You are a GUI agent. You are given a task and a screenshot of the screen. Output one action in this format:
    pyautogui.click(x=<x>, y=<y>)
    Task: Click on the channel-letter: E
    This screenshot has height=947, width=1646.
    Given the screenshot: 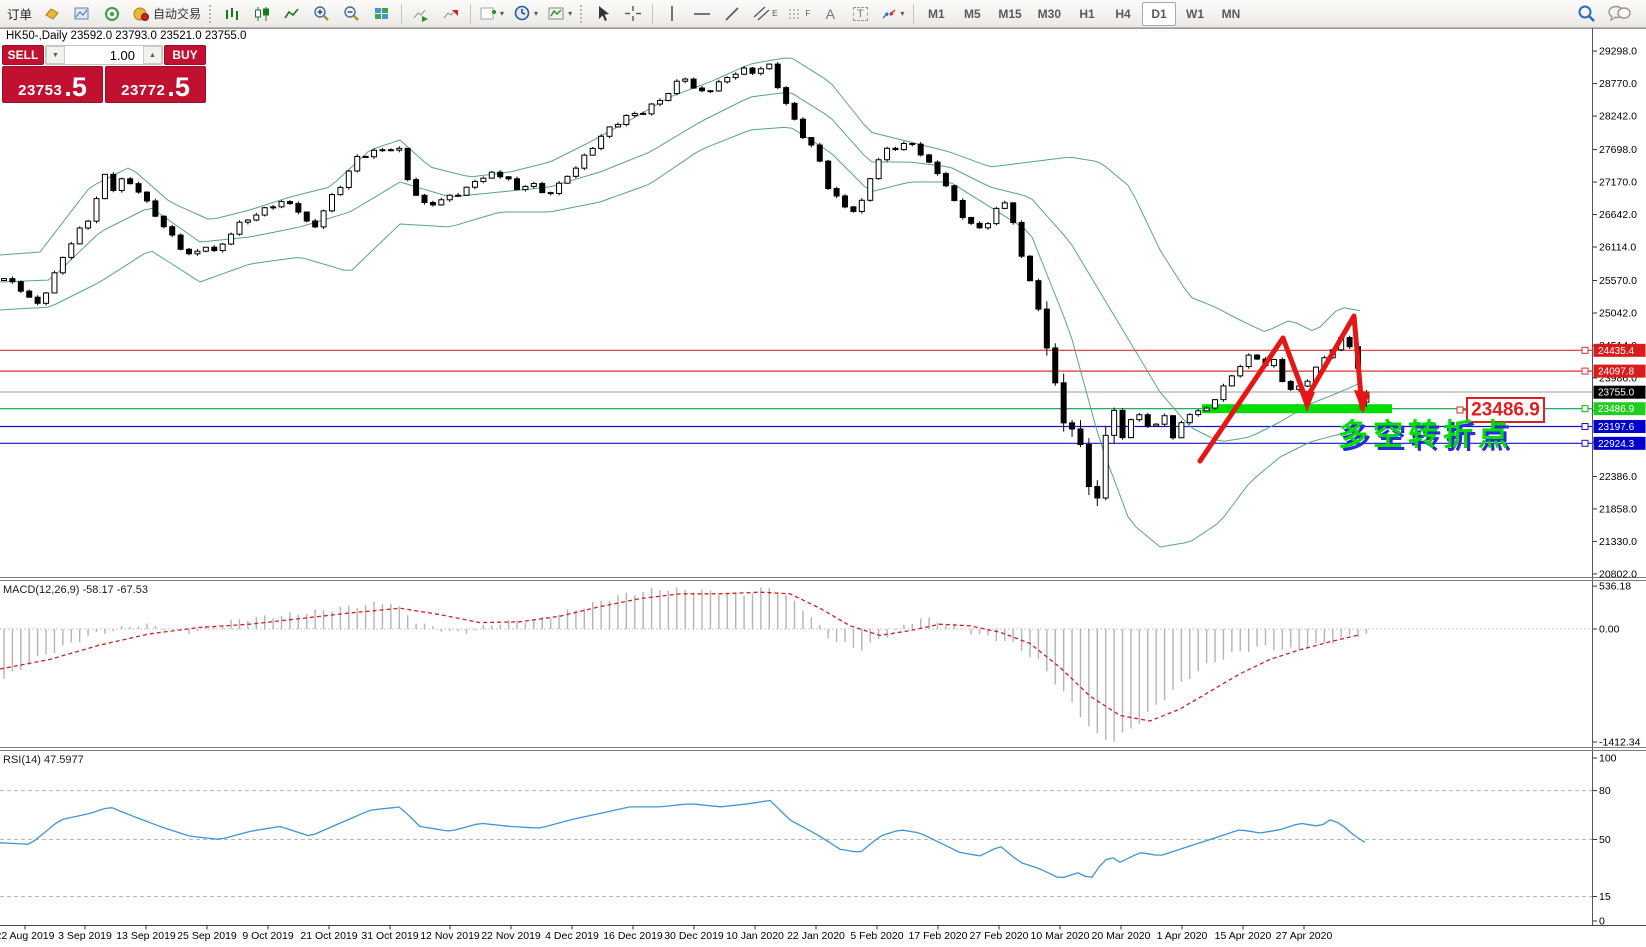 What is the action you would take?
    pyautogui.click(x=775, y=13)
    